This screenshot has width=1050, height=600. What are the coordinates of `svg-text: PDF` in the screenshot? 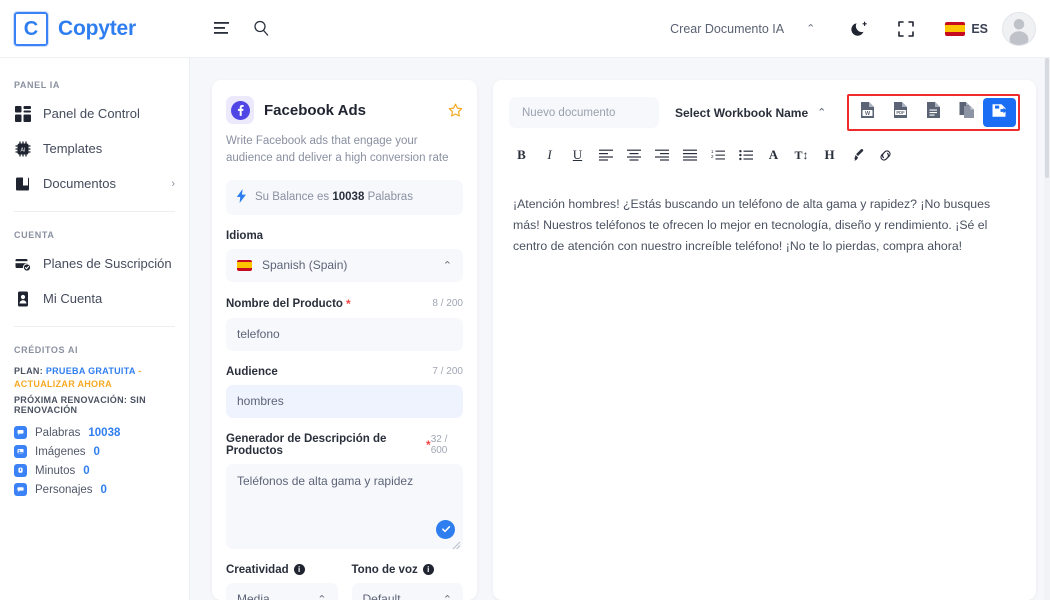 It's located at (900, 112).